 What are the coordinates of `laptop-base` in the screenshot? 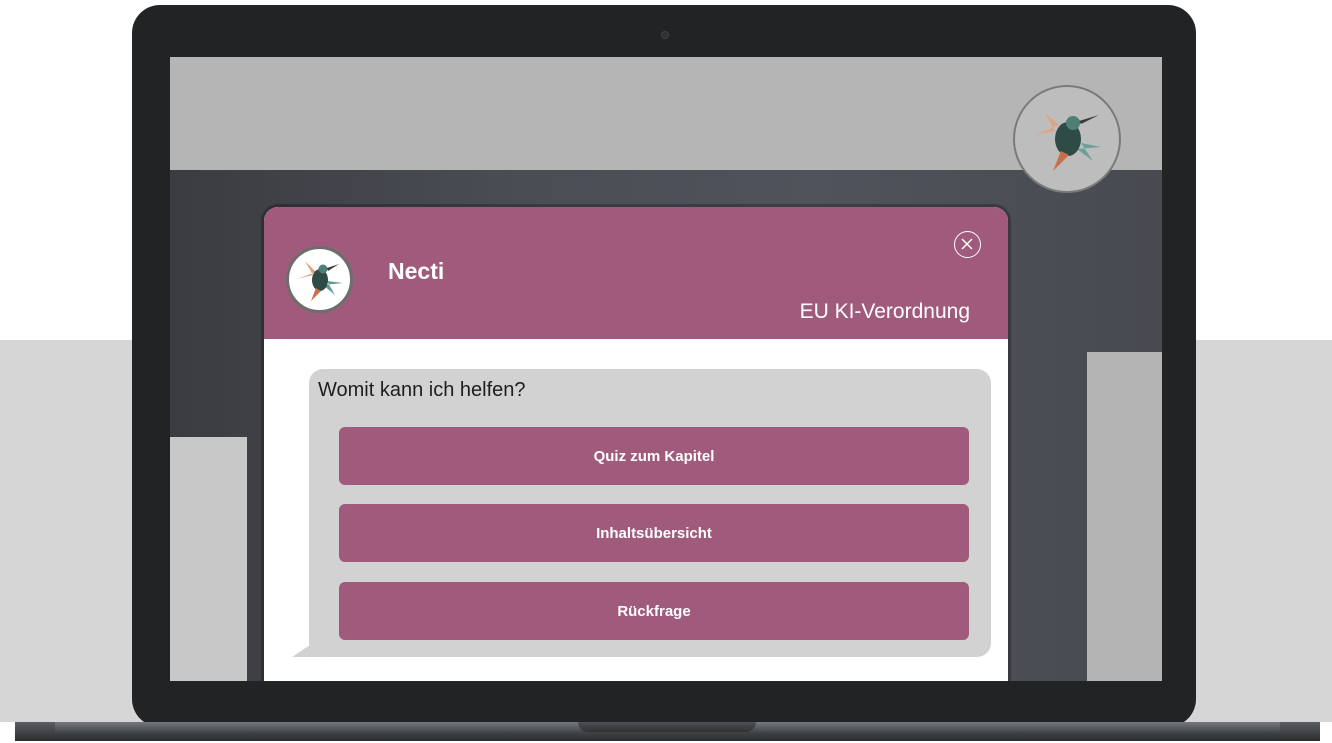 It's located at (667, 731).